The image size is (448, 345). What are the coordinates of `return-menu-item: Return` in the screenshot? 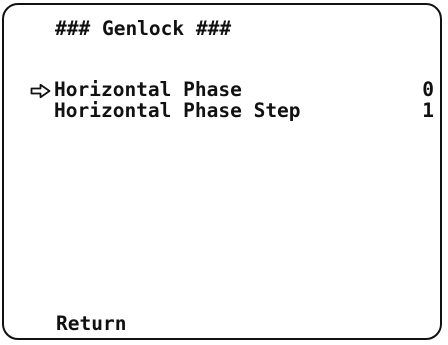 It's located at (91, 324).